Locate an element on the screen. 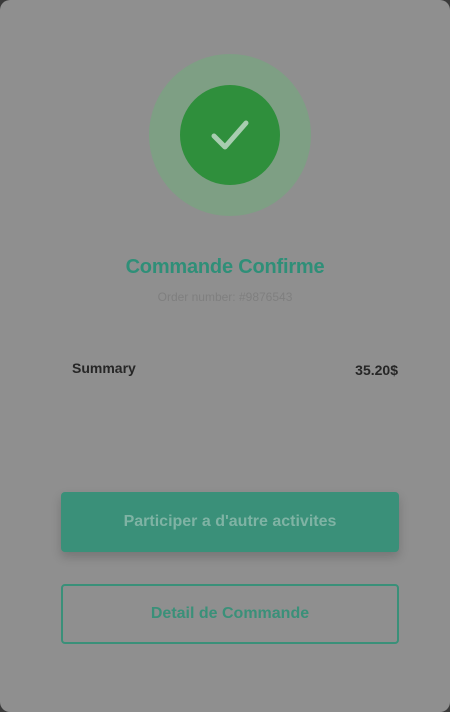 This screenshot has height=712, width=450. success-badge is located at coordinates (230, 135).